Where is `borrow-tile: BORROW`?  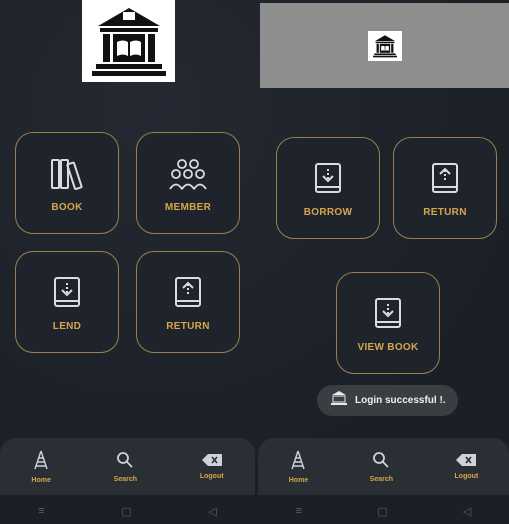 borrow-tile: BORROW is located at coordinates (328, 188).